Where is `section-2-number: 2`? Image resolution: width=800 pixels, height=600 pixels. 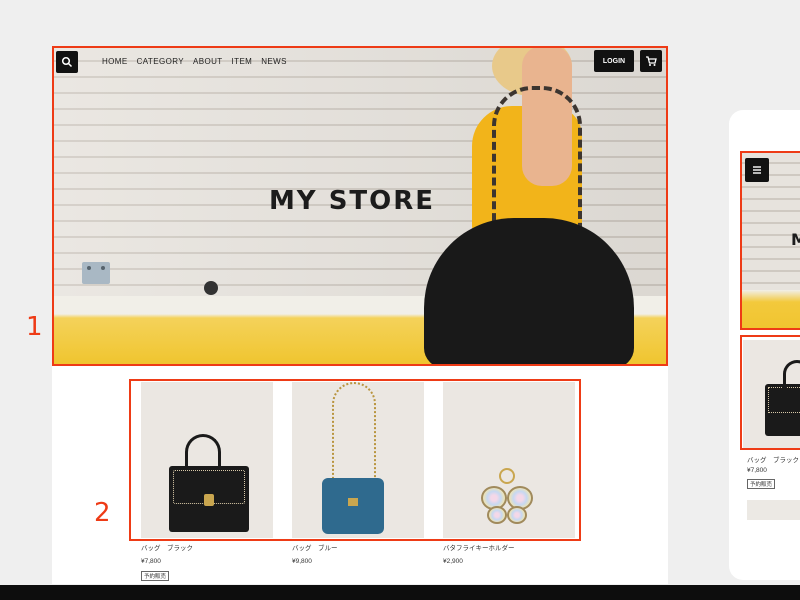
section-2-number: 2 is located at coordinates (102, 513).